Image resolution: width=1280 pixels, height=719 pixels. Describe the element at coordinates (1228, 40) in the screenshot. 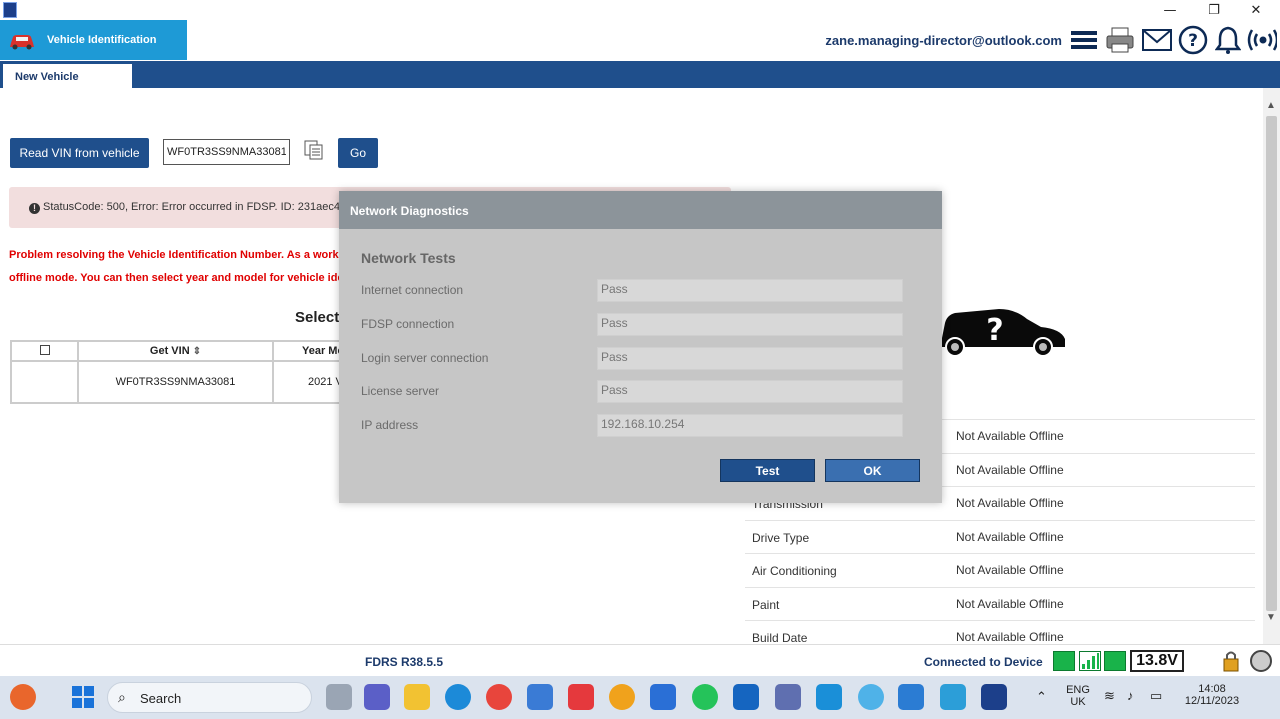

I see `bell-icon` at that location.